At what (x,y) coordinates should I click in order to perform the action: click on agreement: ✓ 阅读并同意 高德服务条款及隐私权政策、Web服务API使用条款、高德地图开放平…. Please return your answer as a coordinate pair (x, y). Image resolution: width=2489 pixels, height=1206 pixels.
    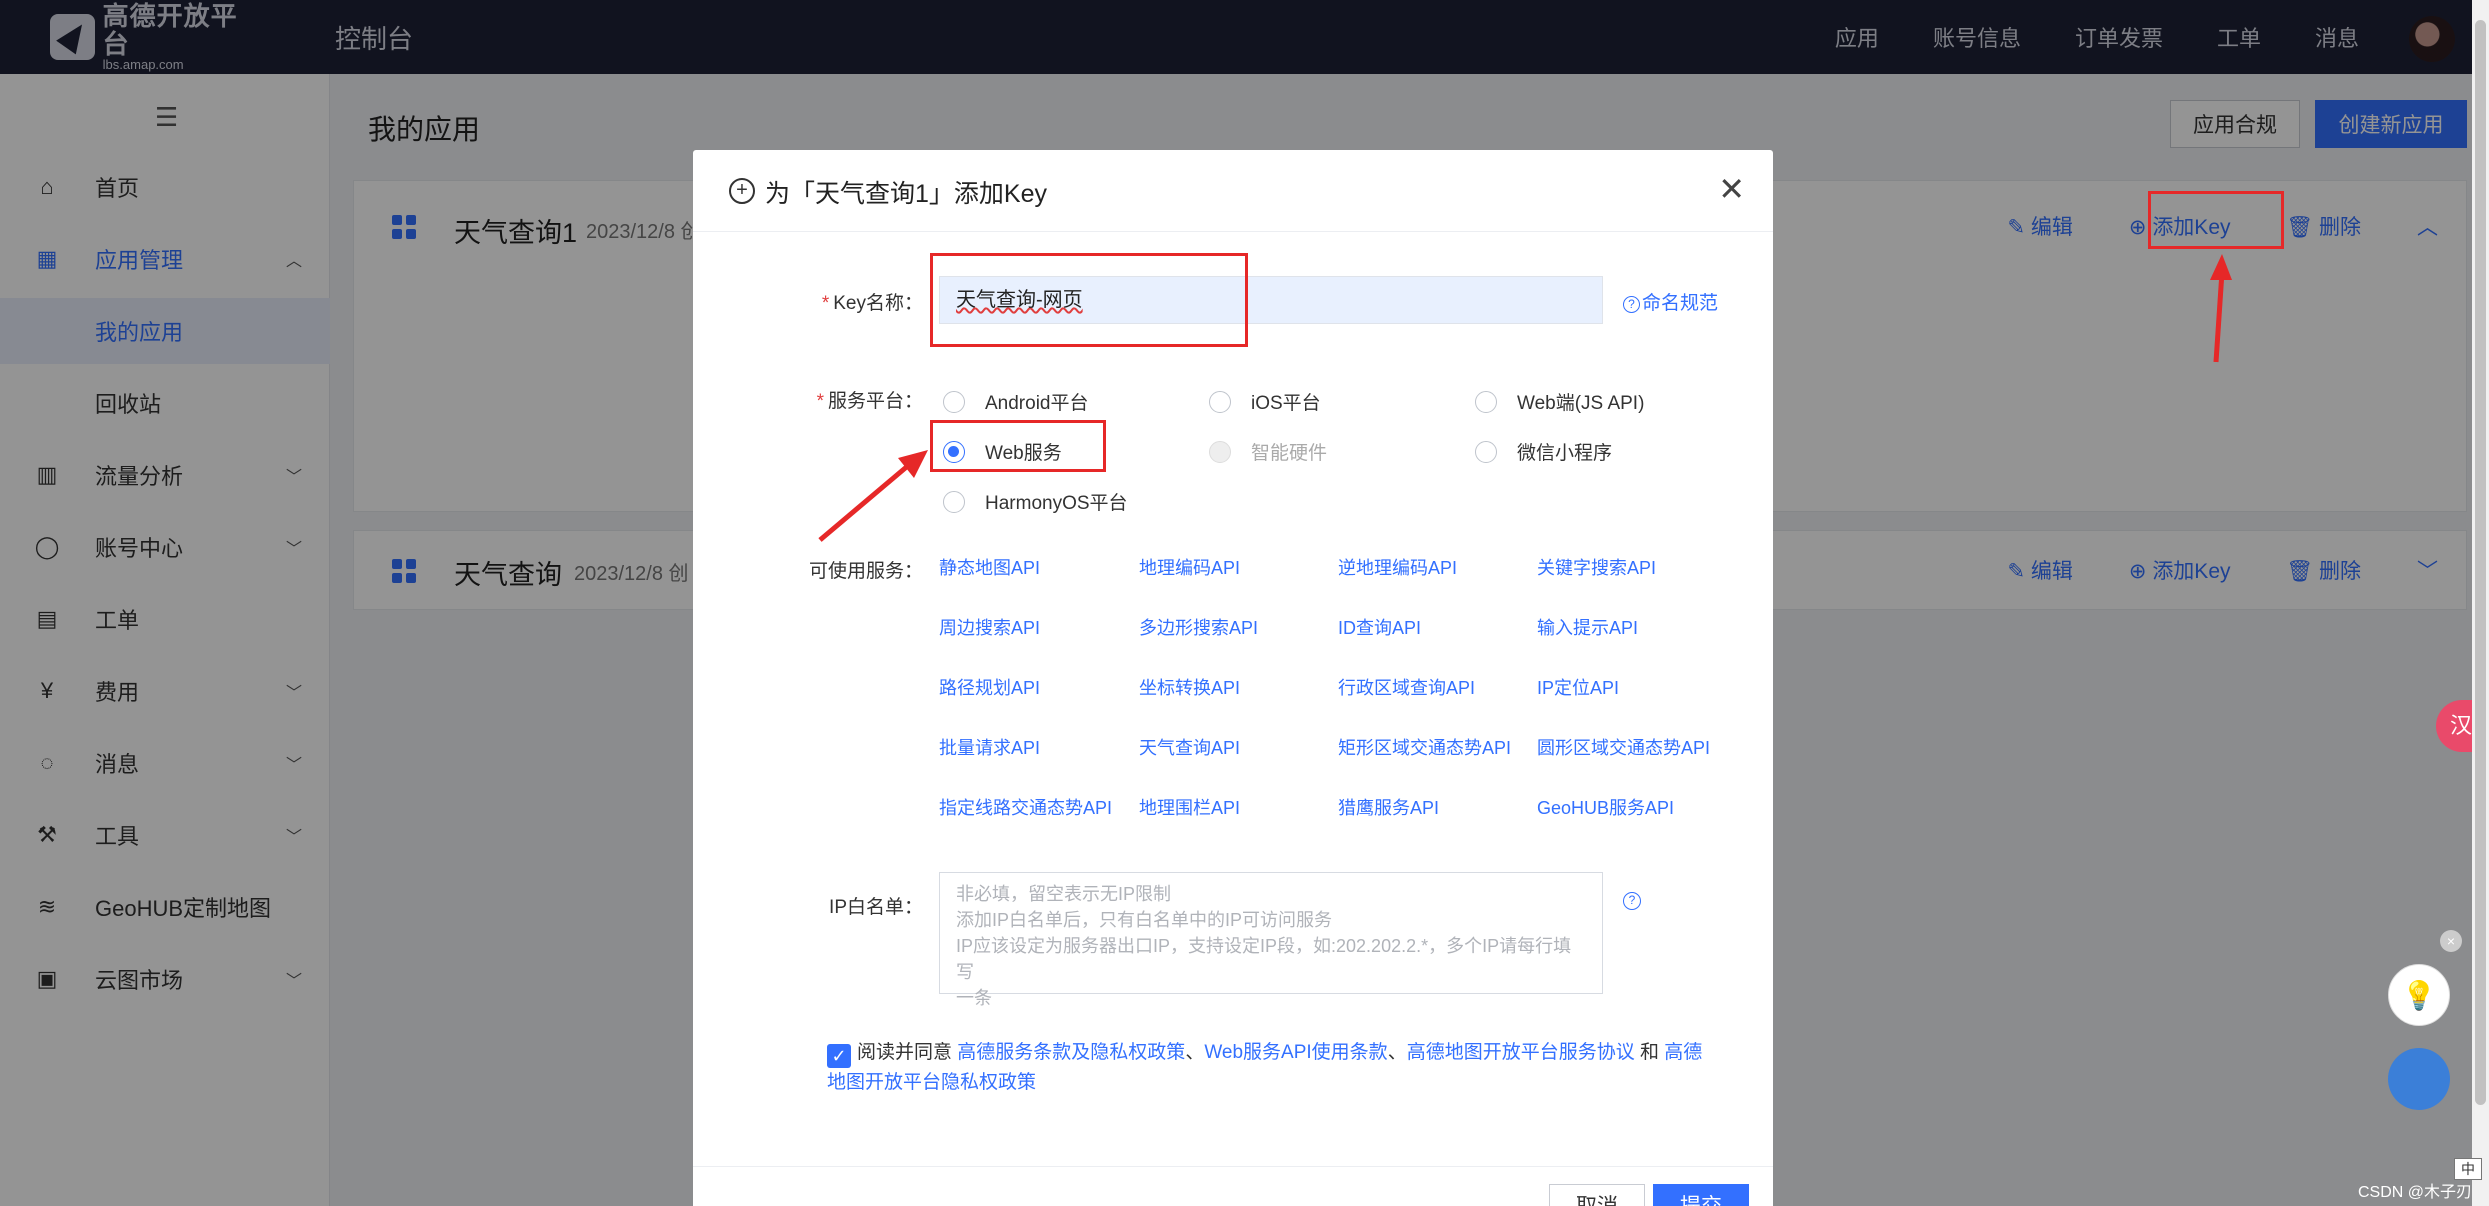
    Looking at the image, I should click on (1265, 1067).